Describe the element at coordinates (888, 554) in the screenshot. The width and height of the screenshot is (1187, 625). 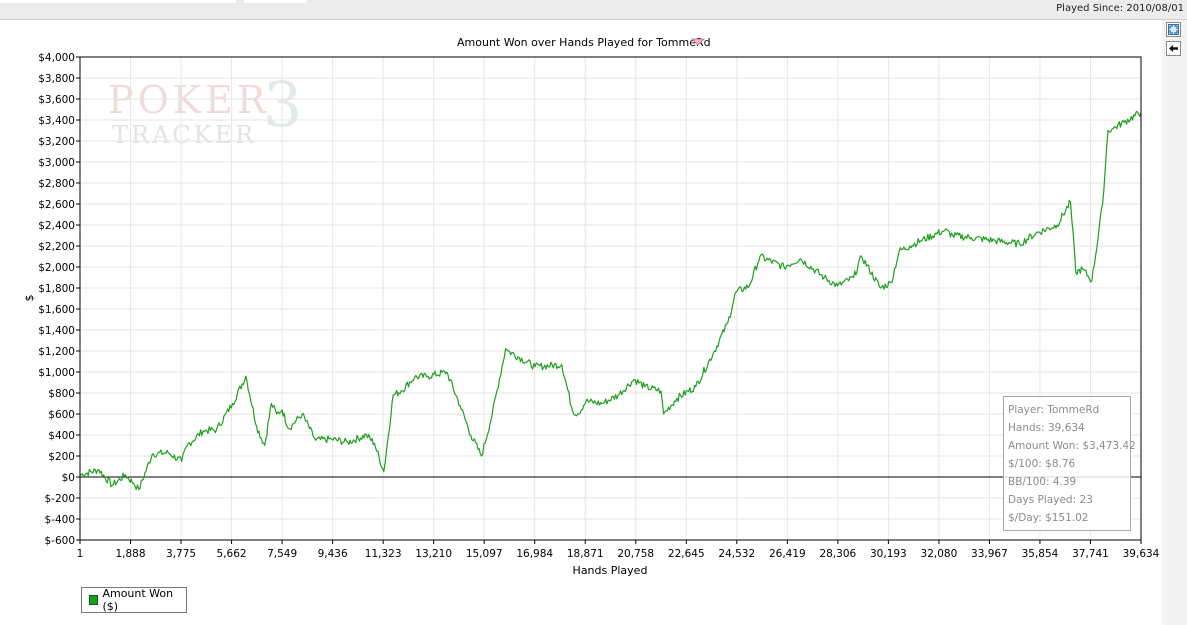
I see `x-tick-label: 30,193` at that location.